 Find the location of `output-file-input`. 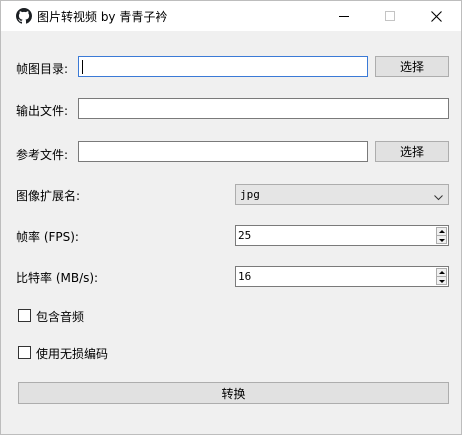

output-file-input is located at coordinates (263, 108).